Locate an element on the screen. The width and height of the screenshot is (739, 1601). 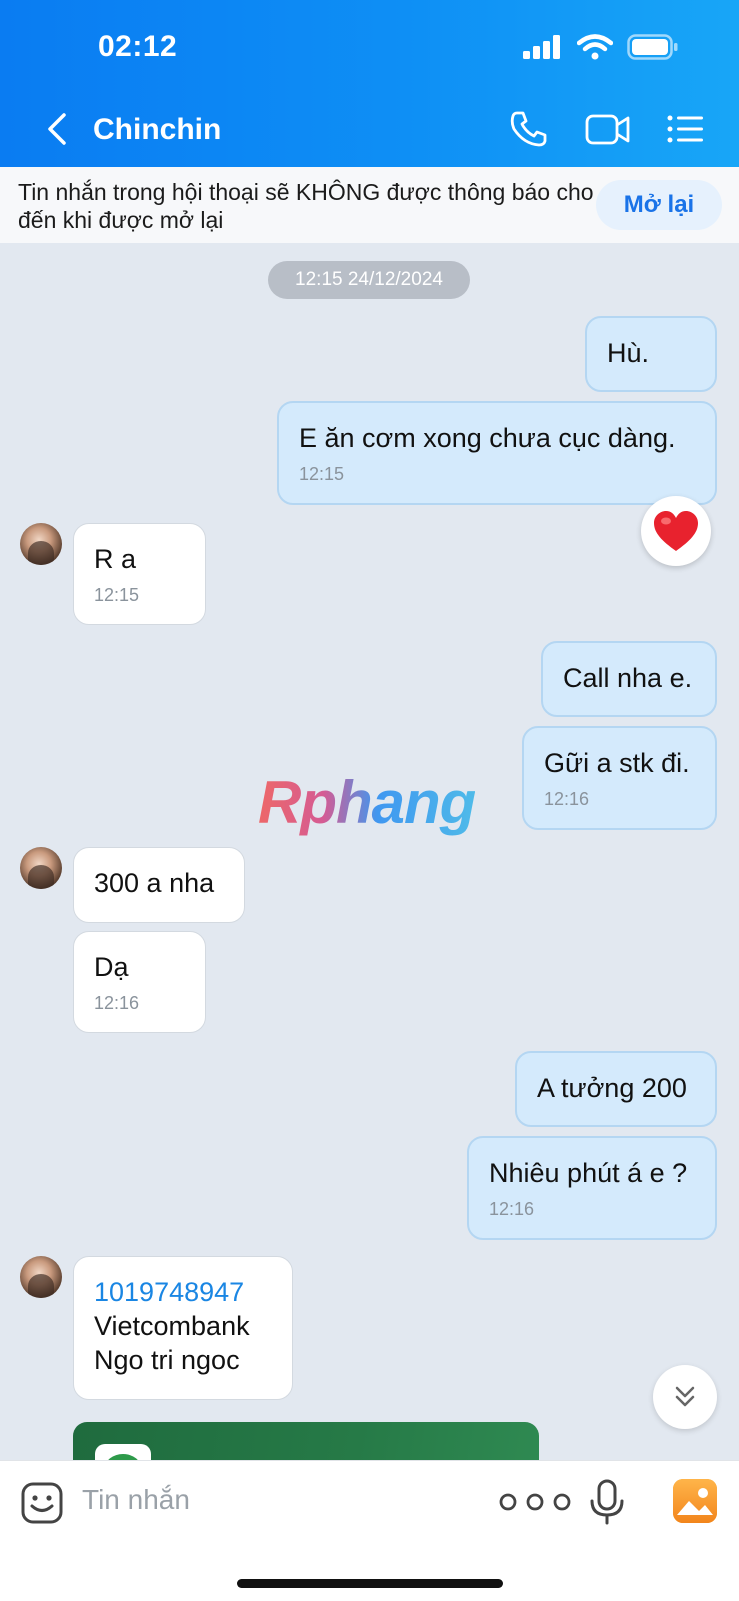
message-bubble-in: 1019748947 Vietcombank Ngo tri ngoc is located at coordinates (183, 1328).